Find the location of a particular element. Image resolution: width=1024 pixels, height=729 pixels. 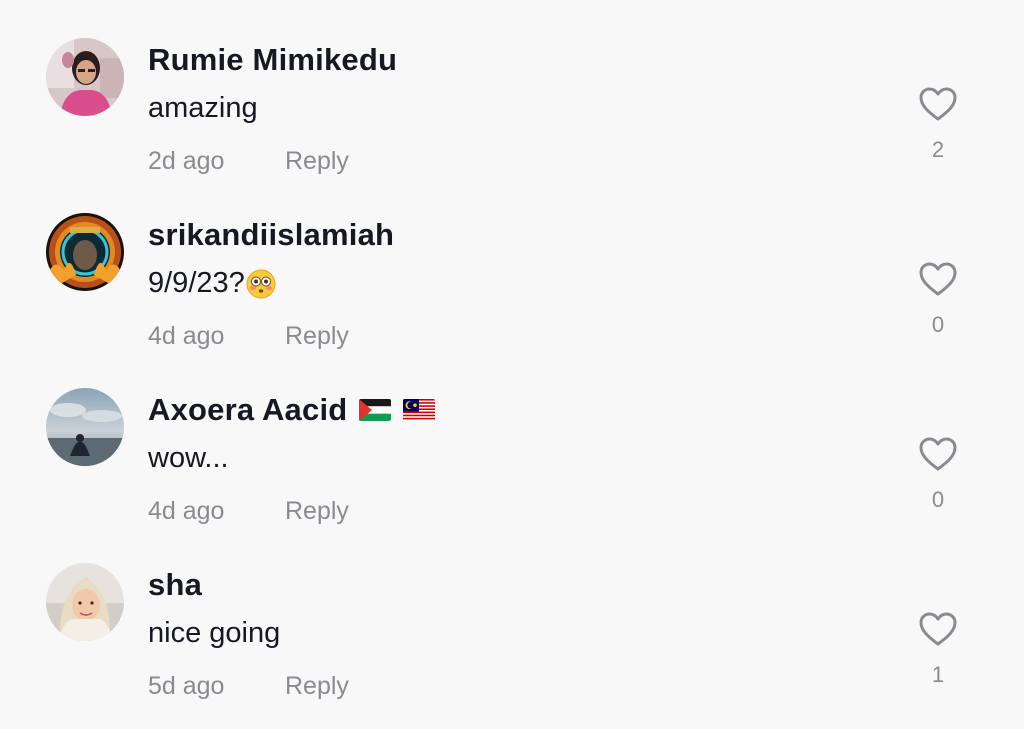

like-count: 2 is located at coordinates (938, 149).